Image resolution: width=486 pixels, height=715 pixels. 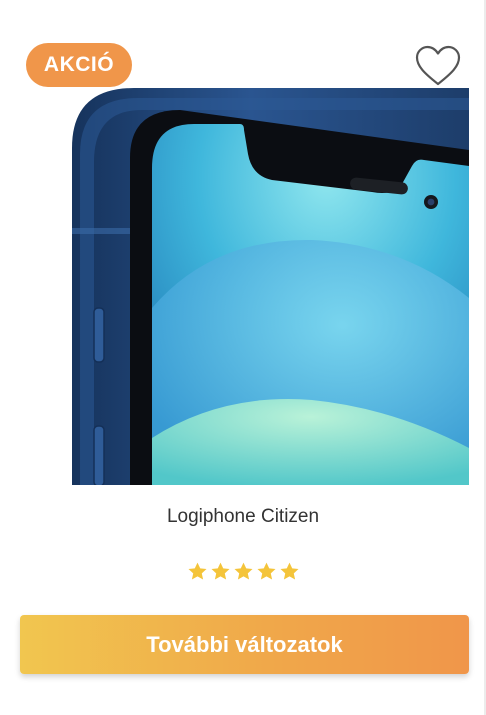 What do you see at coordinates (79, 65) in the screenshot?
I see `sale-badge: AKCIÓ` at bounding box center [79, 65].